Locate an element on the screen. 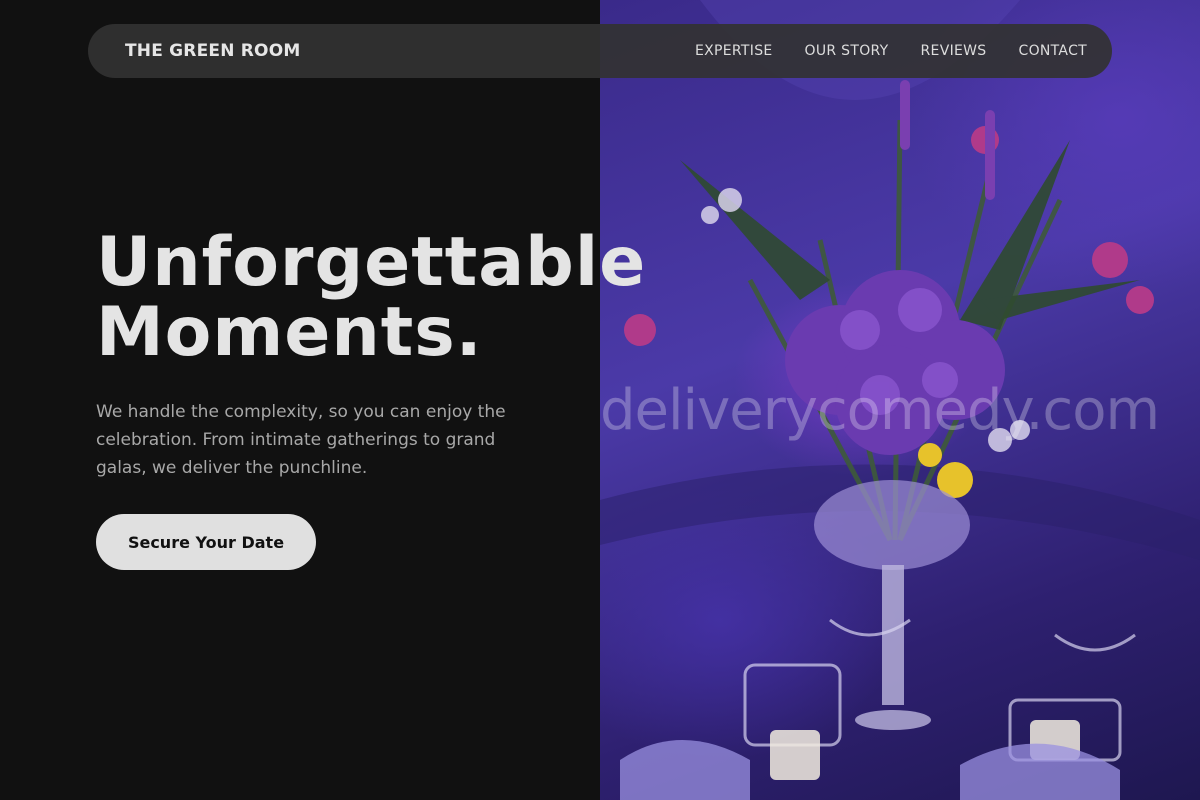 This screenshot has width=1200, height=800. brand-logo-text: THE GREEN ROOM is located at coordinates (212, 51).